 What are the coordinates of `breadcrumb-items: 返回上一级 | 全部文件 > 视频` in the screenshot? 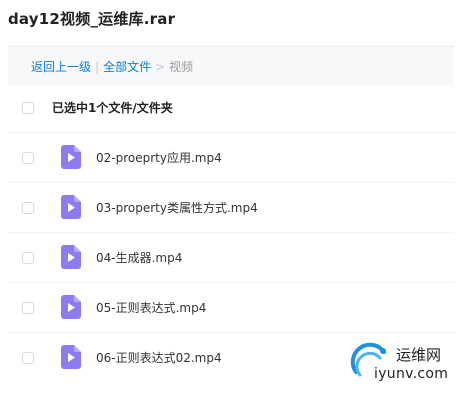 It's located at (112, 66).